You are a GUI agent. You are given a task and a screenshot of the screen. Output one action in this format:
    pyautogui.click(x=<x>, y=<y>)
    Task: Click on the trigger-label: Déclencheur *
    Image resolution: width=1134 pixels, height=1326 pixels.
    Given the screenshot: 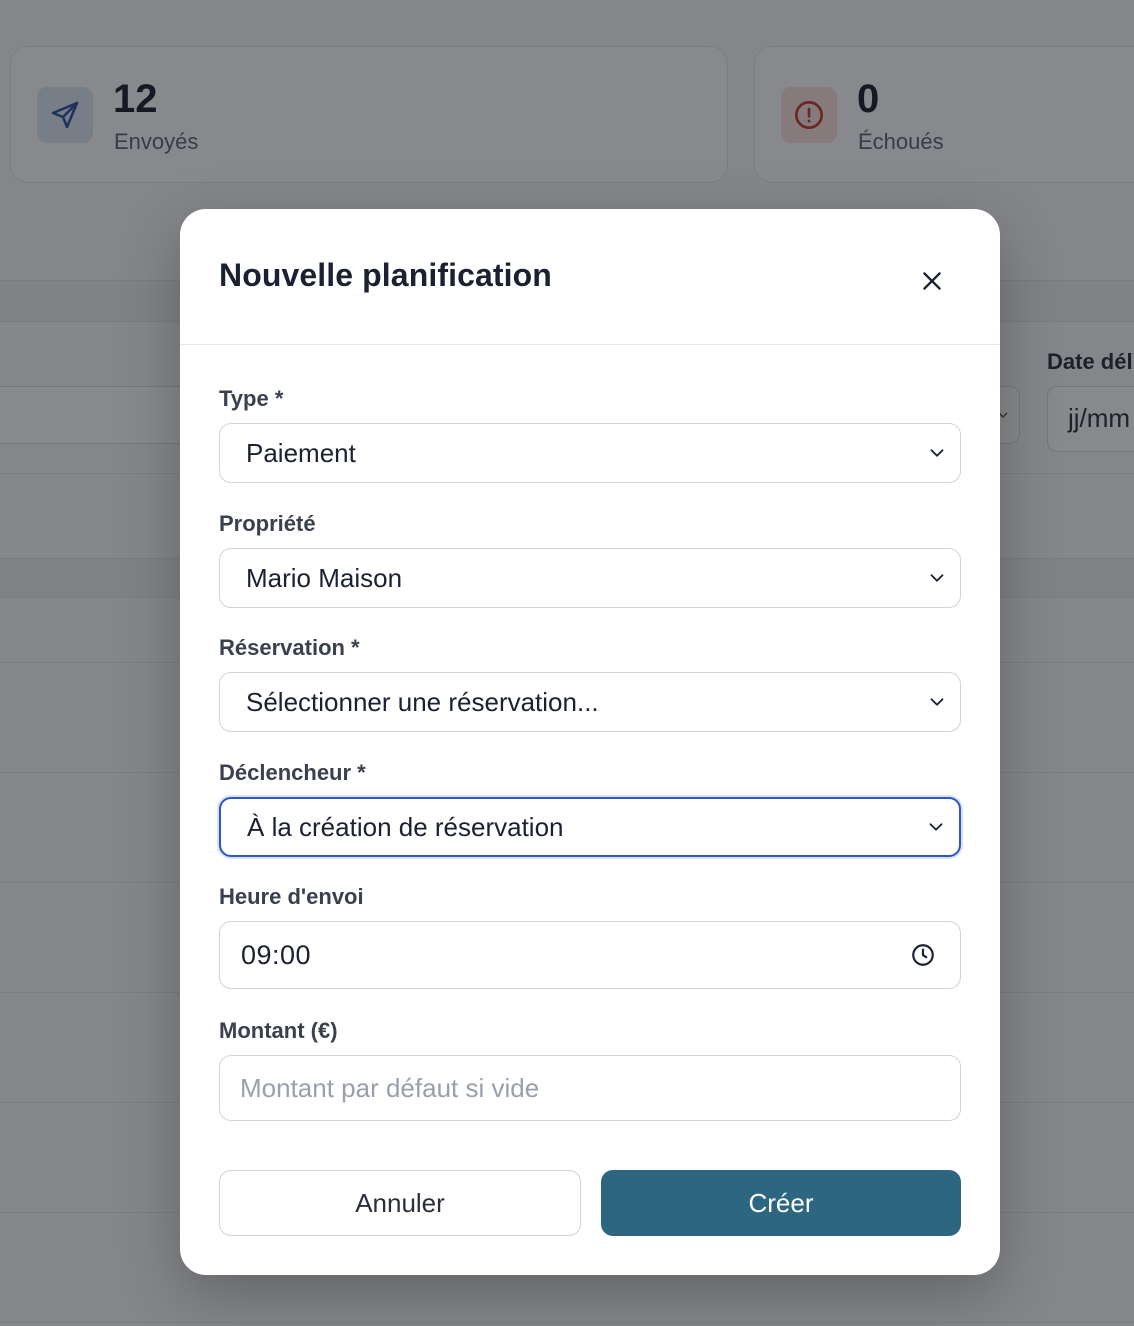 What is the action you would take?
    pyautogui.click(x=292, y=772)
    